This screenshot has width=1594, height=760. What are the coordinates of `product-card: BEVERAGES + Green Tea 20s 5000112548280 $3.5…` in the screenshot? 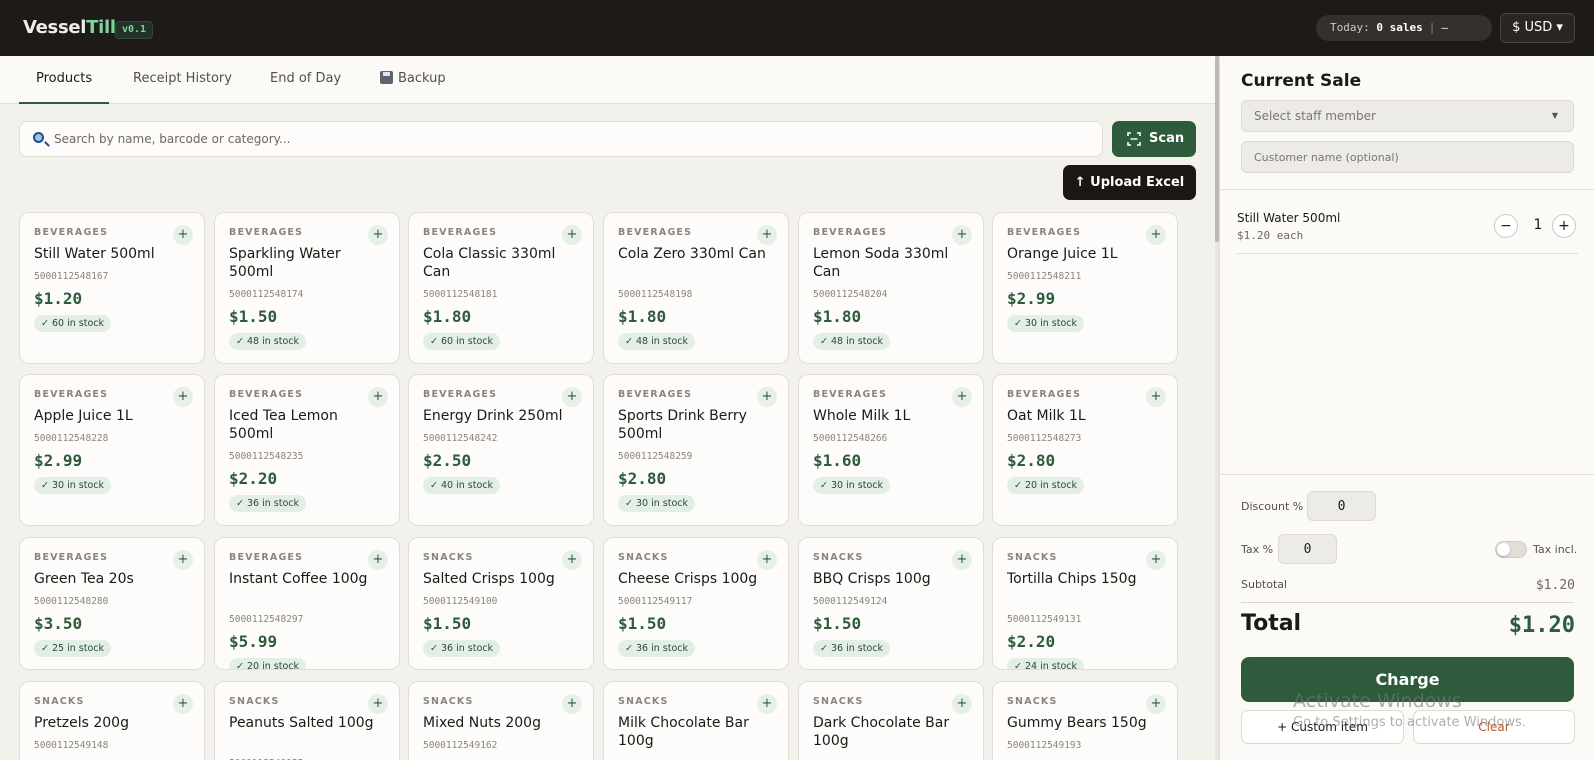 It's located at (112, 603).